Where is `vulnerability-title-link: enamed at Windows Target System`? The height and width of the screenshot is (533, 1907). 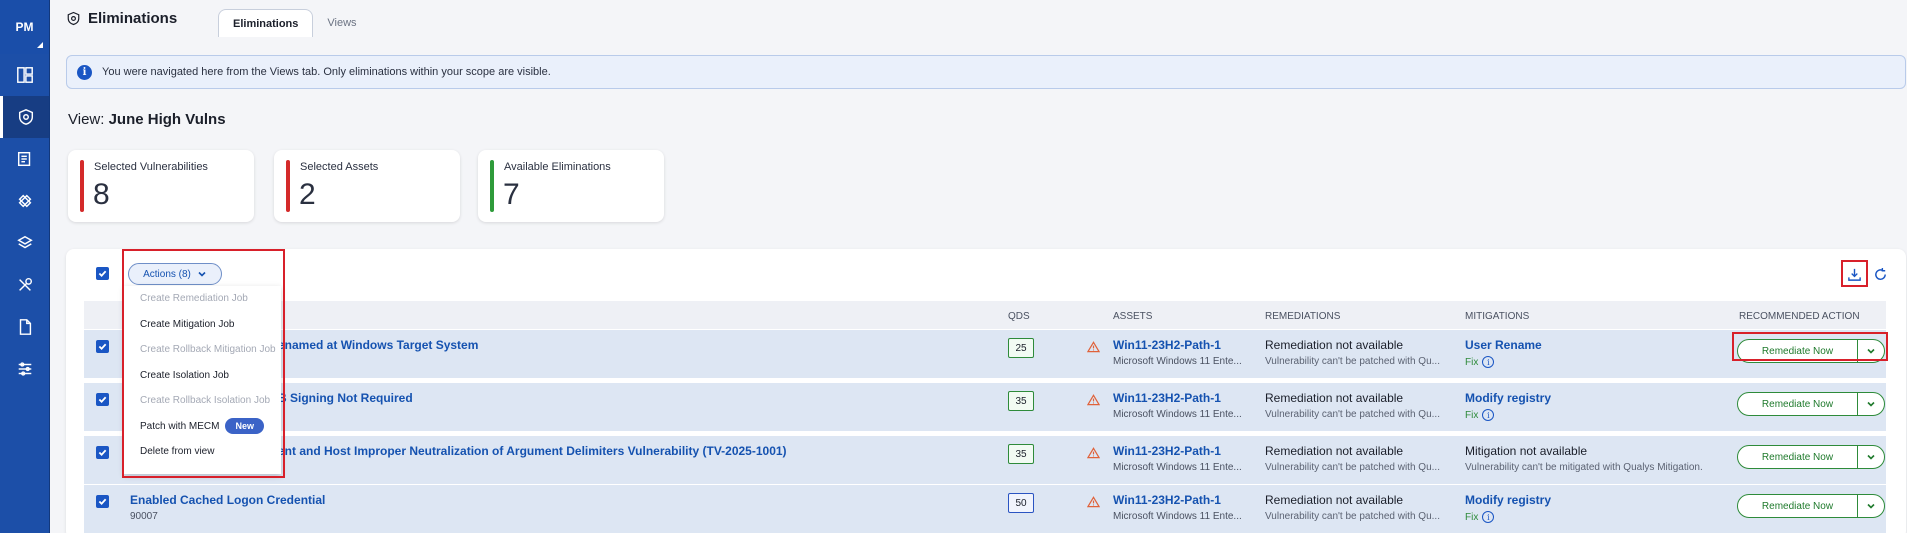
vulnerability-title-link: enamed at Windows Target System is located at coordinates (378, 345).